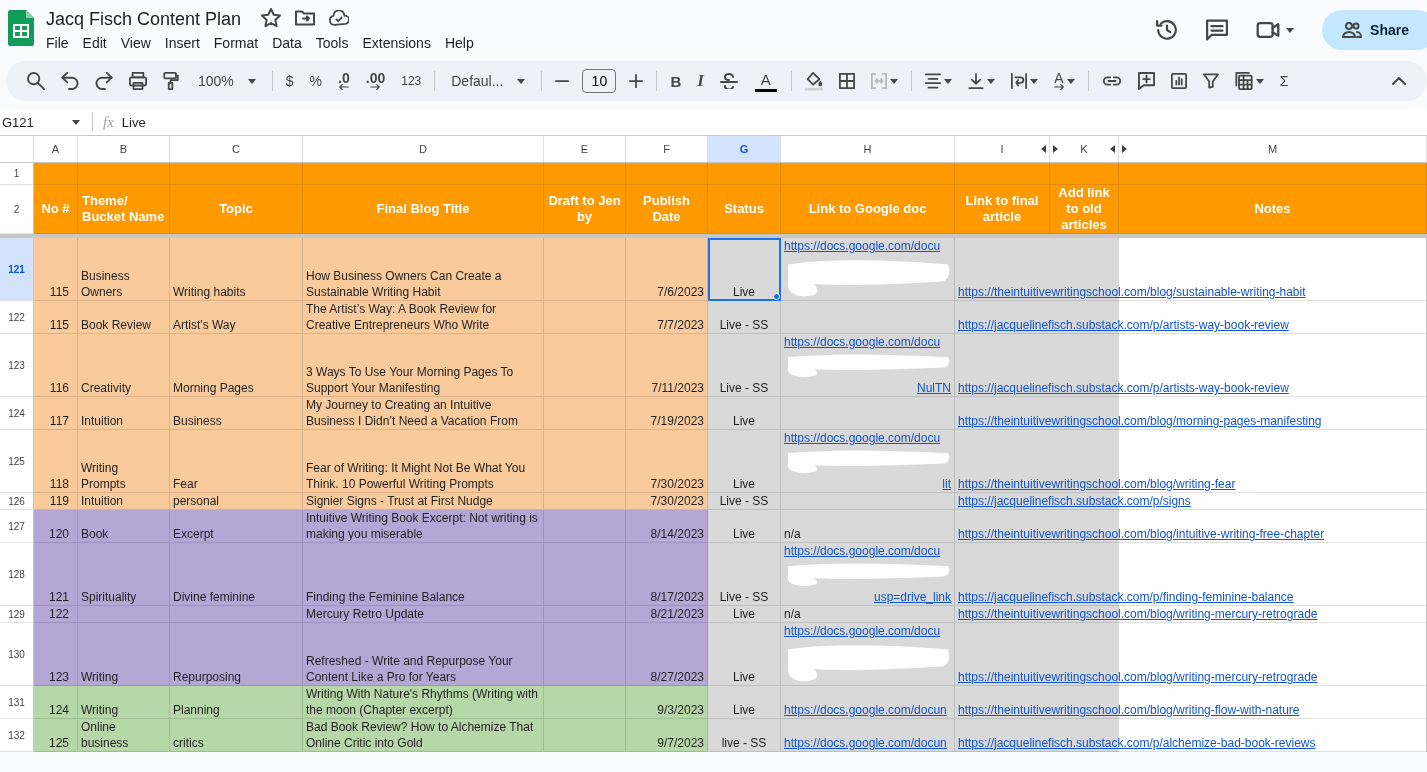 The height and width of the screenshot is (772, 1427). Describe the element at coordinates (700, 81) in the screenshot. I see `toolbar-button: I` at that location.